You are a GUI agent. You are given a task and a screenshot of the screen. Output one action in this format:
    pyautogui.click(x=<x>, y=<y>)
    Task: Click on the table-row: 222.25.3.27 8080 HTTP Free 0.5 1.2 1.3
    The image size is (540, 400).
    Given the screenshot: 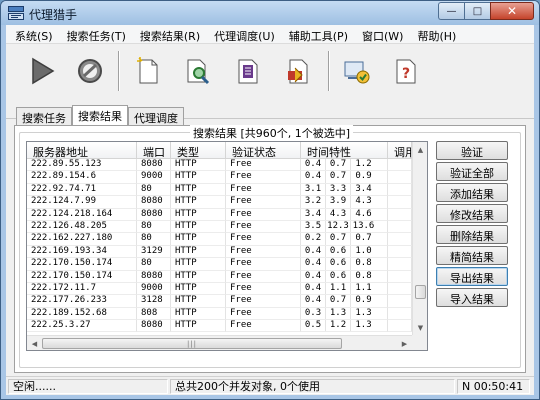 What is the action you would take?
    pyautogui.click(x=219, y=326)
    